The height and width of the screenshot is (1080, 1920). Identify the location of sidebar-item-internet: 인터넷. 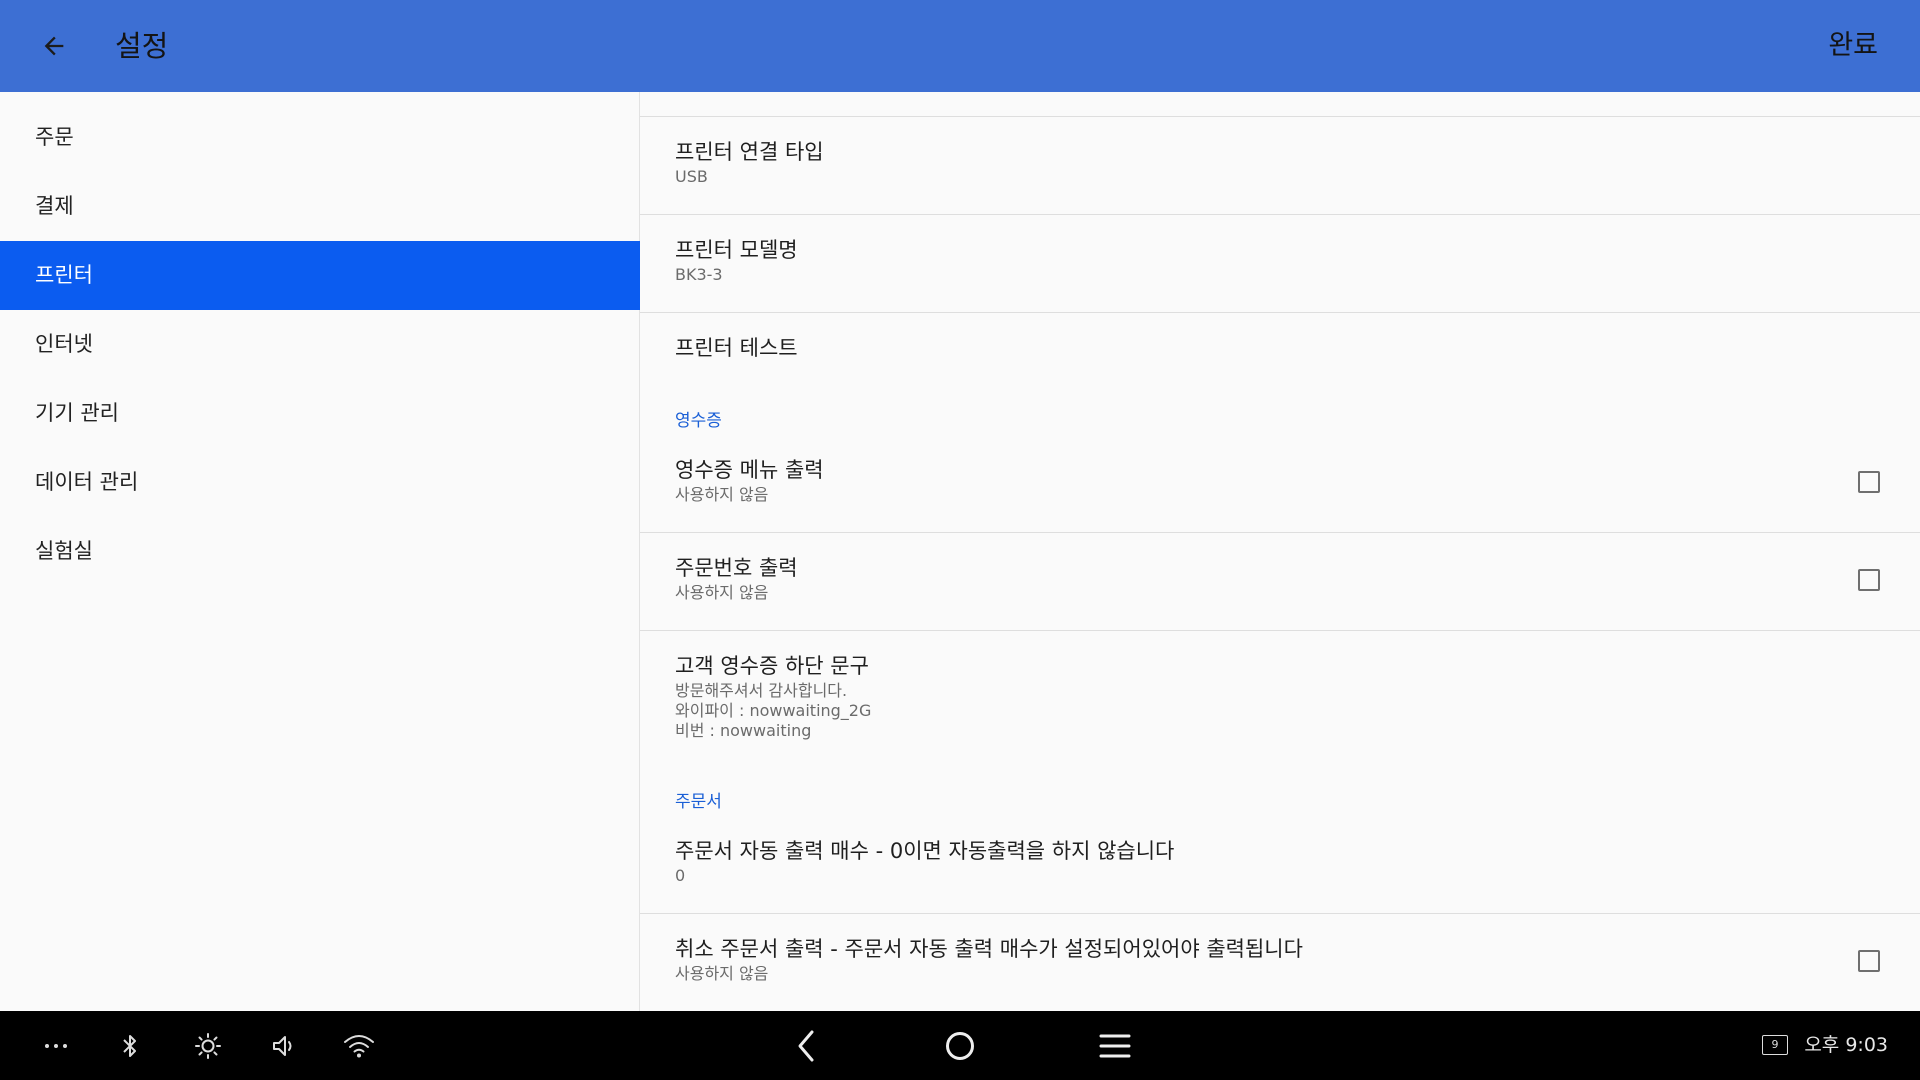
(320, 344).